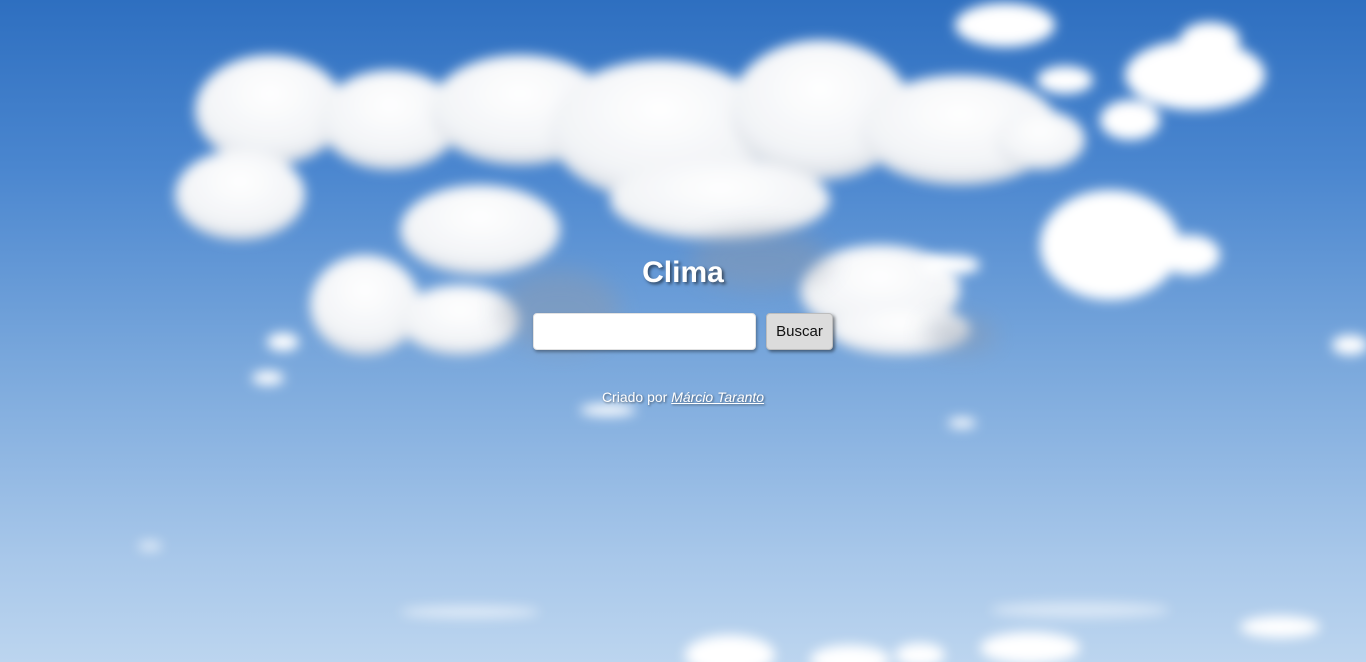 The width and height of the screenshot is (1366, 662). What do you see at coordinates (644, 331) in the screenshot?
I see `city-search-input` at bounding box center [644, 331].